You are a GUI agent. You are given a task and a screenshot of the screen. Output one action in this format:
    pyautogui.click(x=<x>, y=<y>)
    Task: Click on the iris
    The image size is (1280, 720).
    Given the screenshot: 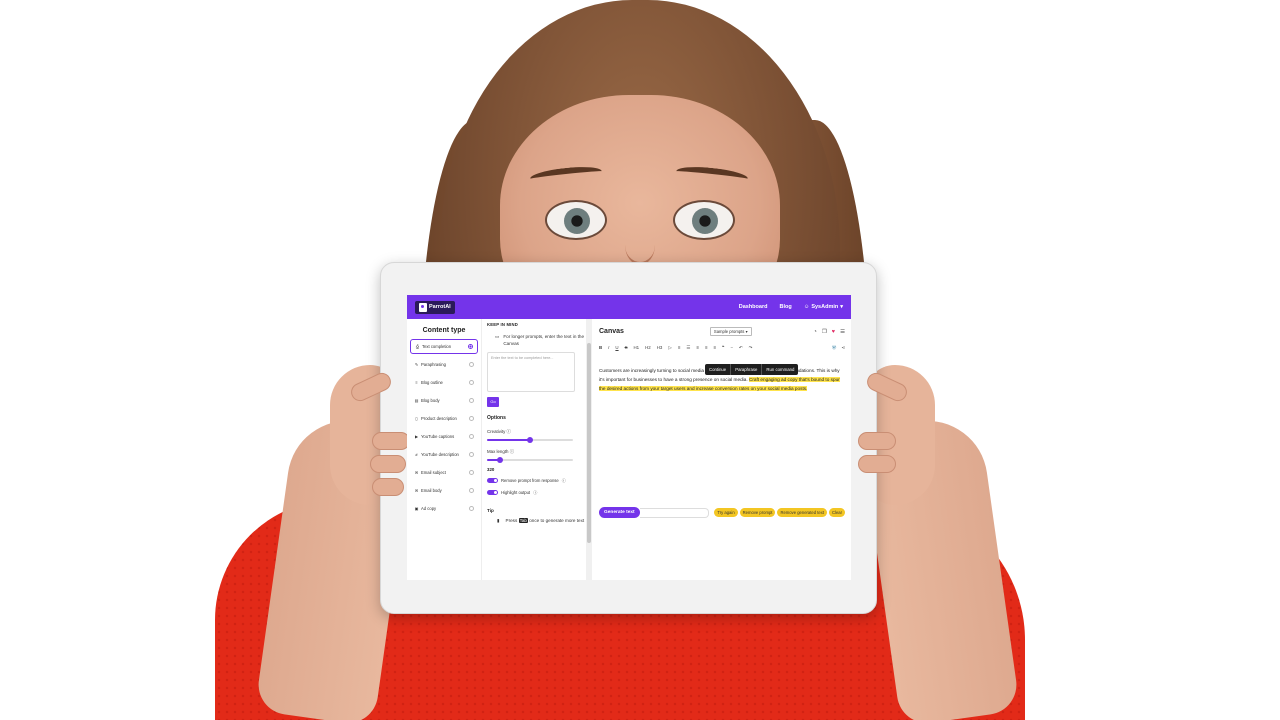 What is the action you would take?
    pyautogui.click(x=577, y=221)
    